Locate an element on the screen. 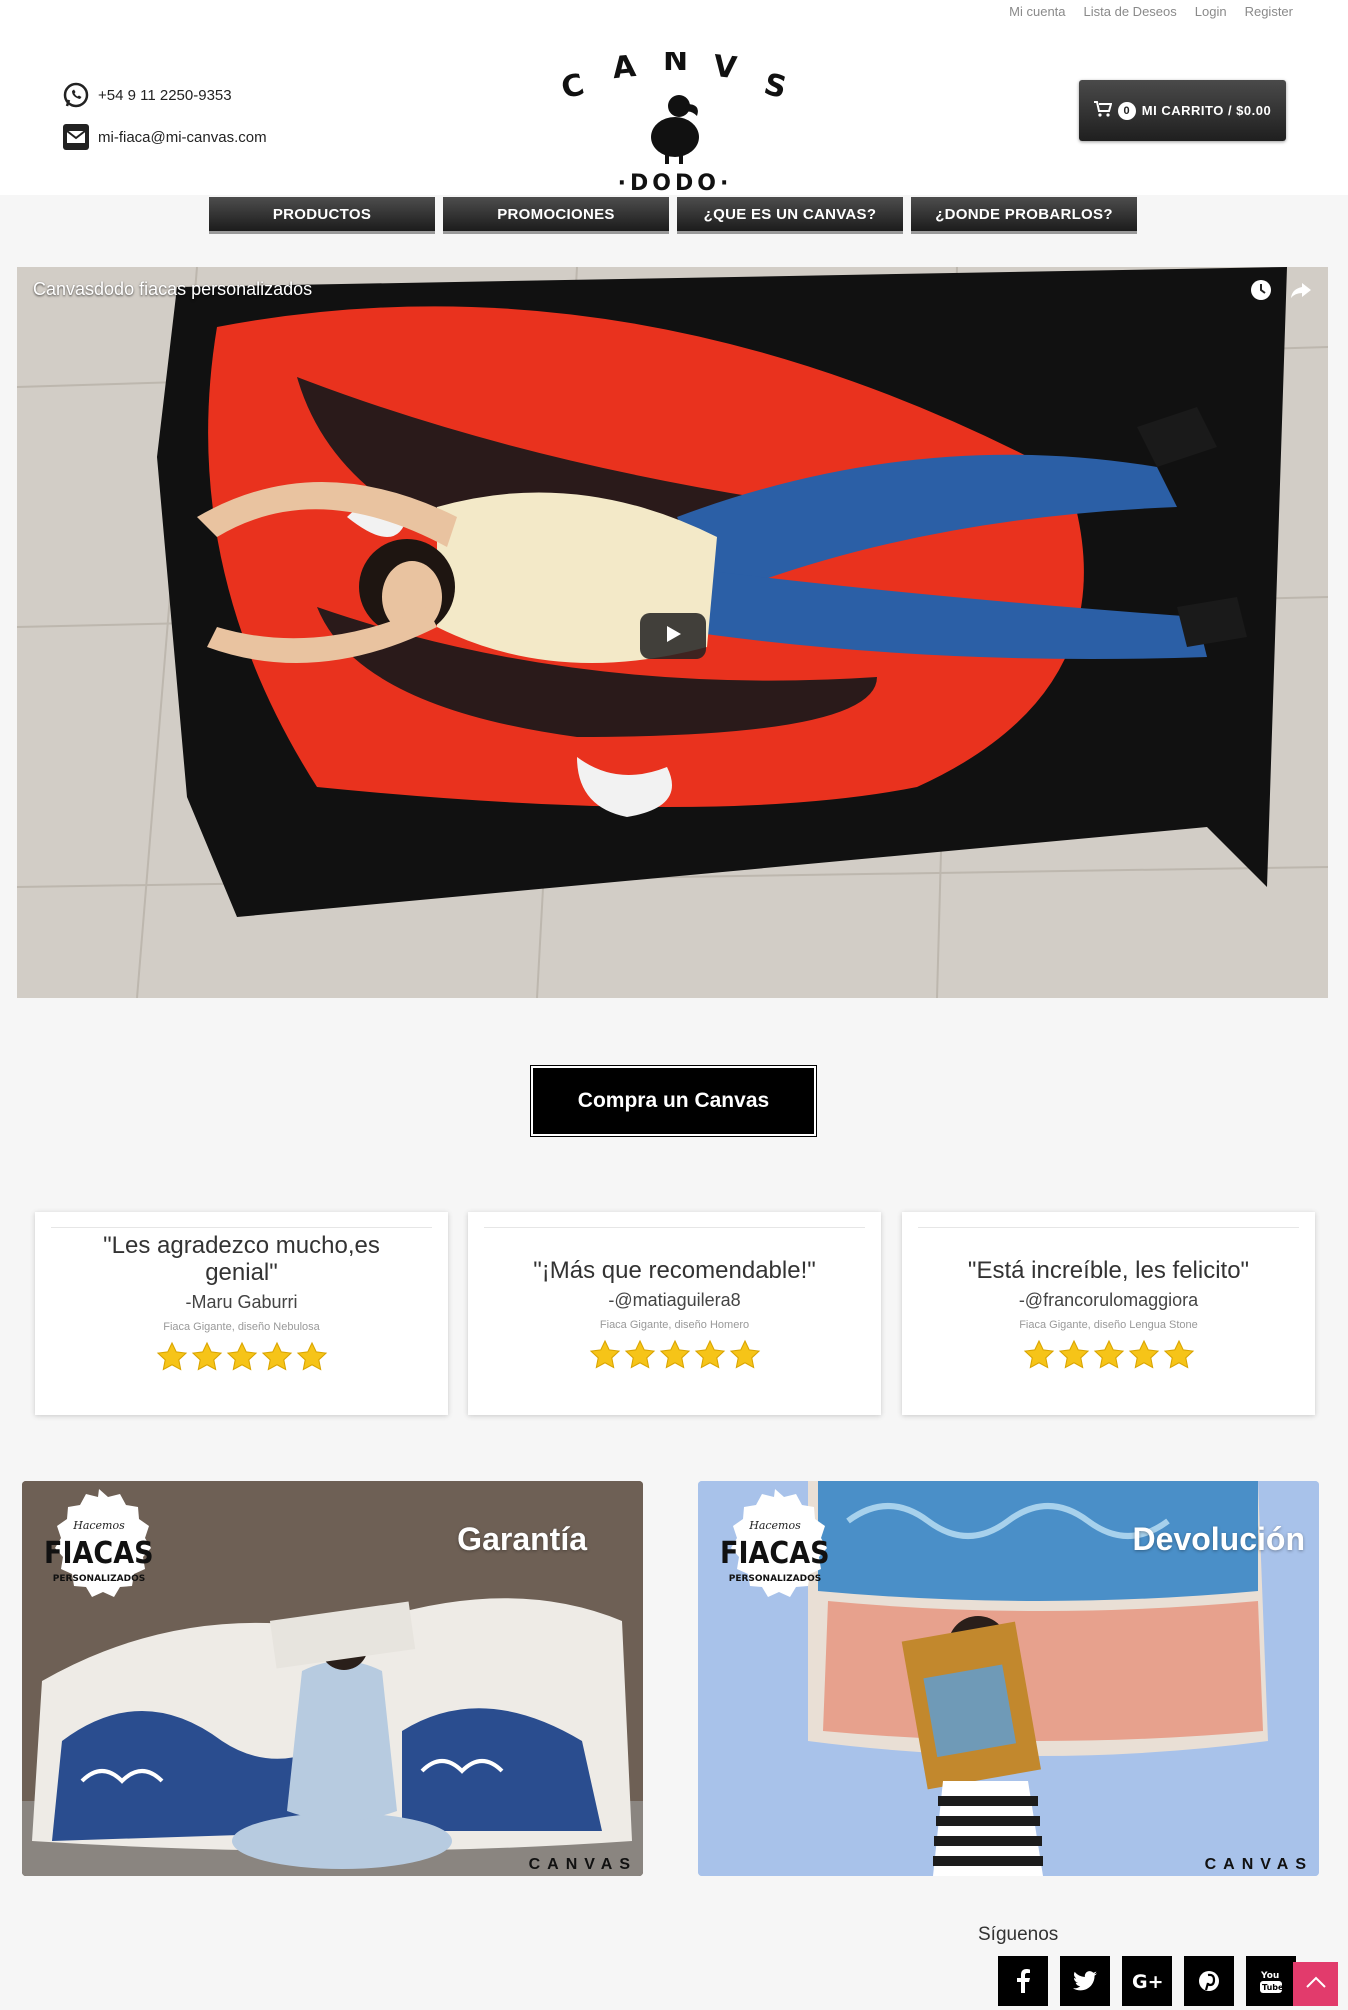 The width and height of the screenshot is (1348, 2010). social-links: G+ You Tube is located at coordinates (1147, 1981).